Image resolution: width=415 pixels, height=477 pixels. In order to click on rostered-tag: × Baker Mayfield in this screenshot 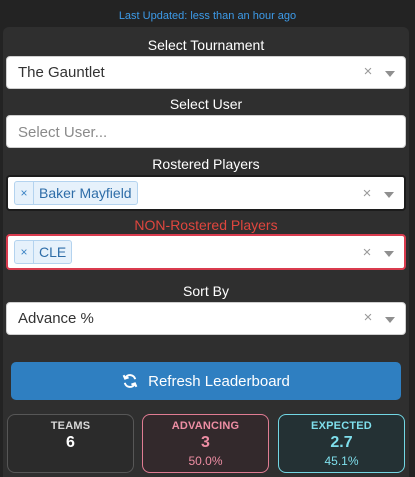, I will do `click(76, 193)`.